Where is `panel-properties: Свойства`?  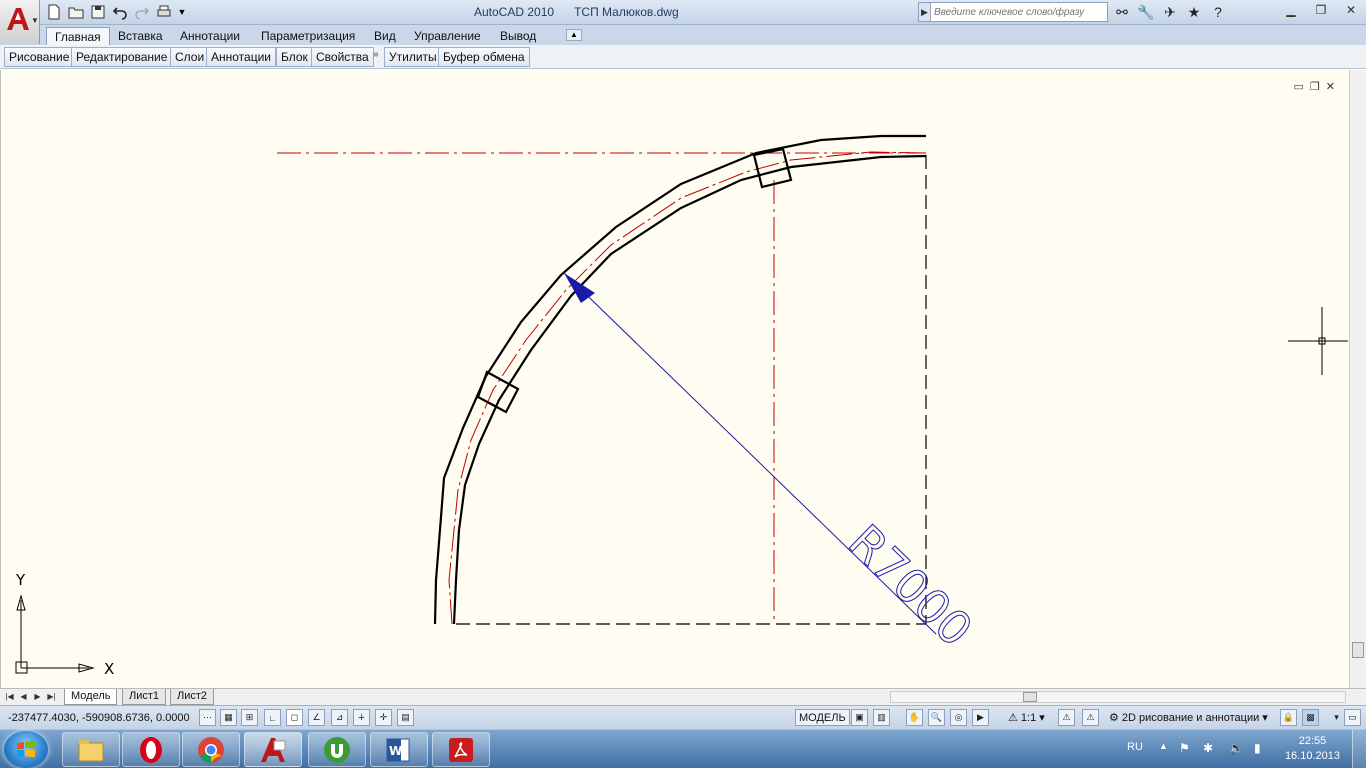
panel-properties: Свойства is located at coordinates (342, 57).